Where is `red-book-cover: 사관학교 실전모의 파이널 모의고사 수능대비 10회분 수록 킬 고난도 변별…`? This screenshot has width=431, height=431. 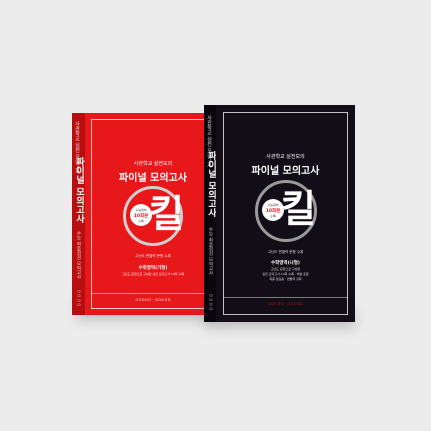
red-book-cover: 사관학교 실전모의 파이널 모의고사 수능대비 10회분 수록 킬 고난도 변별… is located at coordinates (153, 214).